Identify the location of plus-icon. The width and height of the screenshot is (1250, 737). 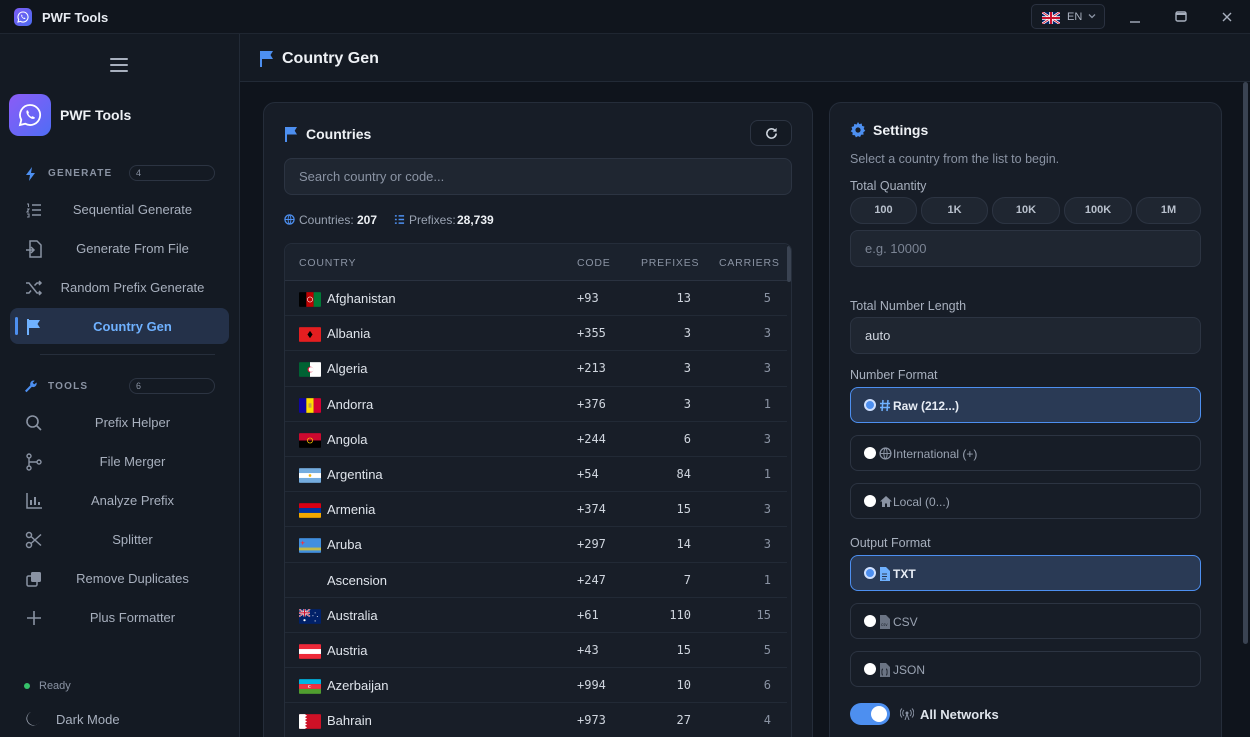
(34, 618).